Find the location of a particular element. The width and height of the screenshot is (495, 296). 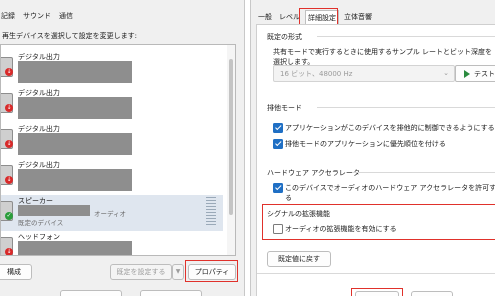

exclusive-priority-checkbox is located at coordinates (278, 144).